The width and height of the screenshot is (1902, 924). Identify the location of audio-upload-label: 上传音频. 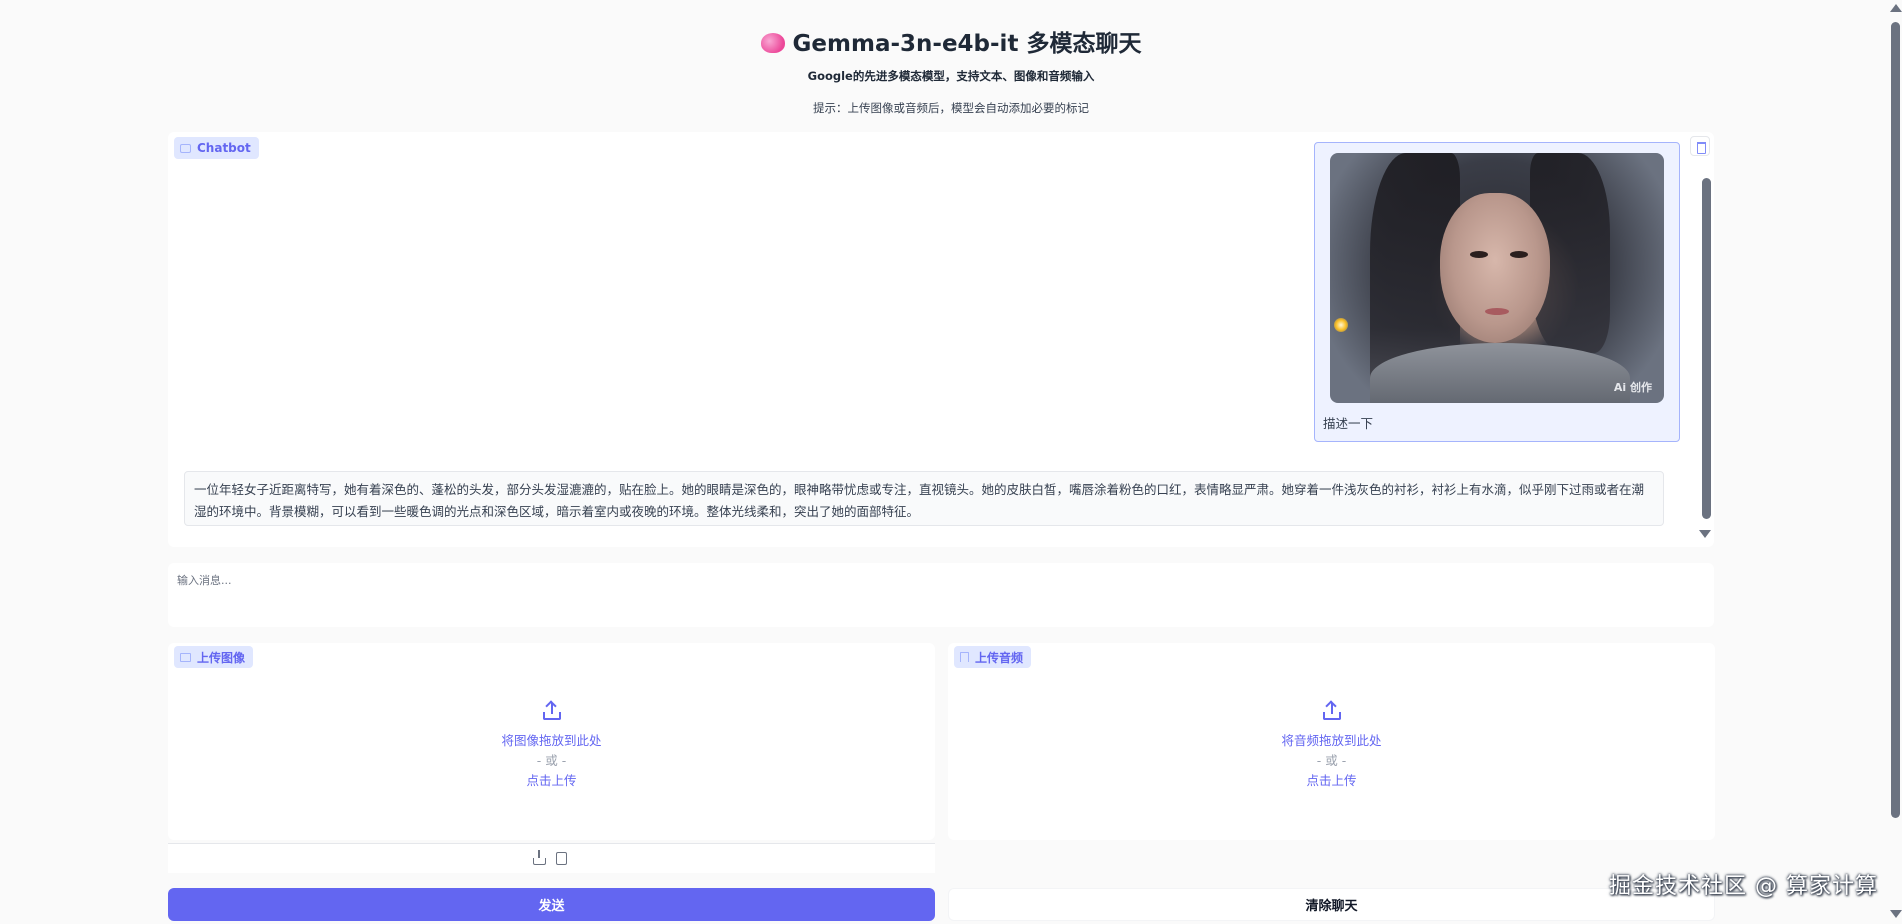
(993, 657).